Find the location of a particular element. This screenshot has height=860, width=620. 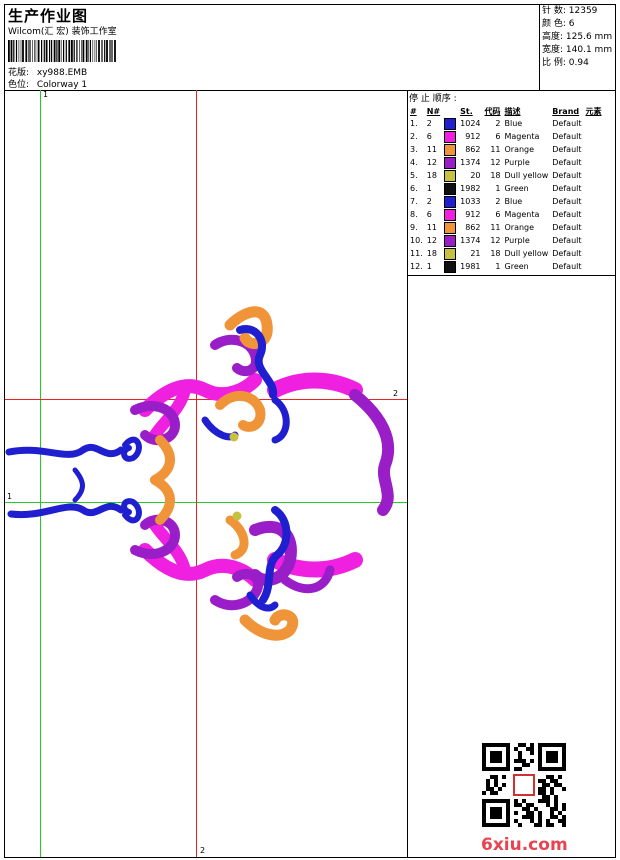

column-header: Brand is located at coordinates (566, 111).